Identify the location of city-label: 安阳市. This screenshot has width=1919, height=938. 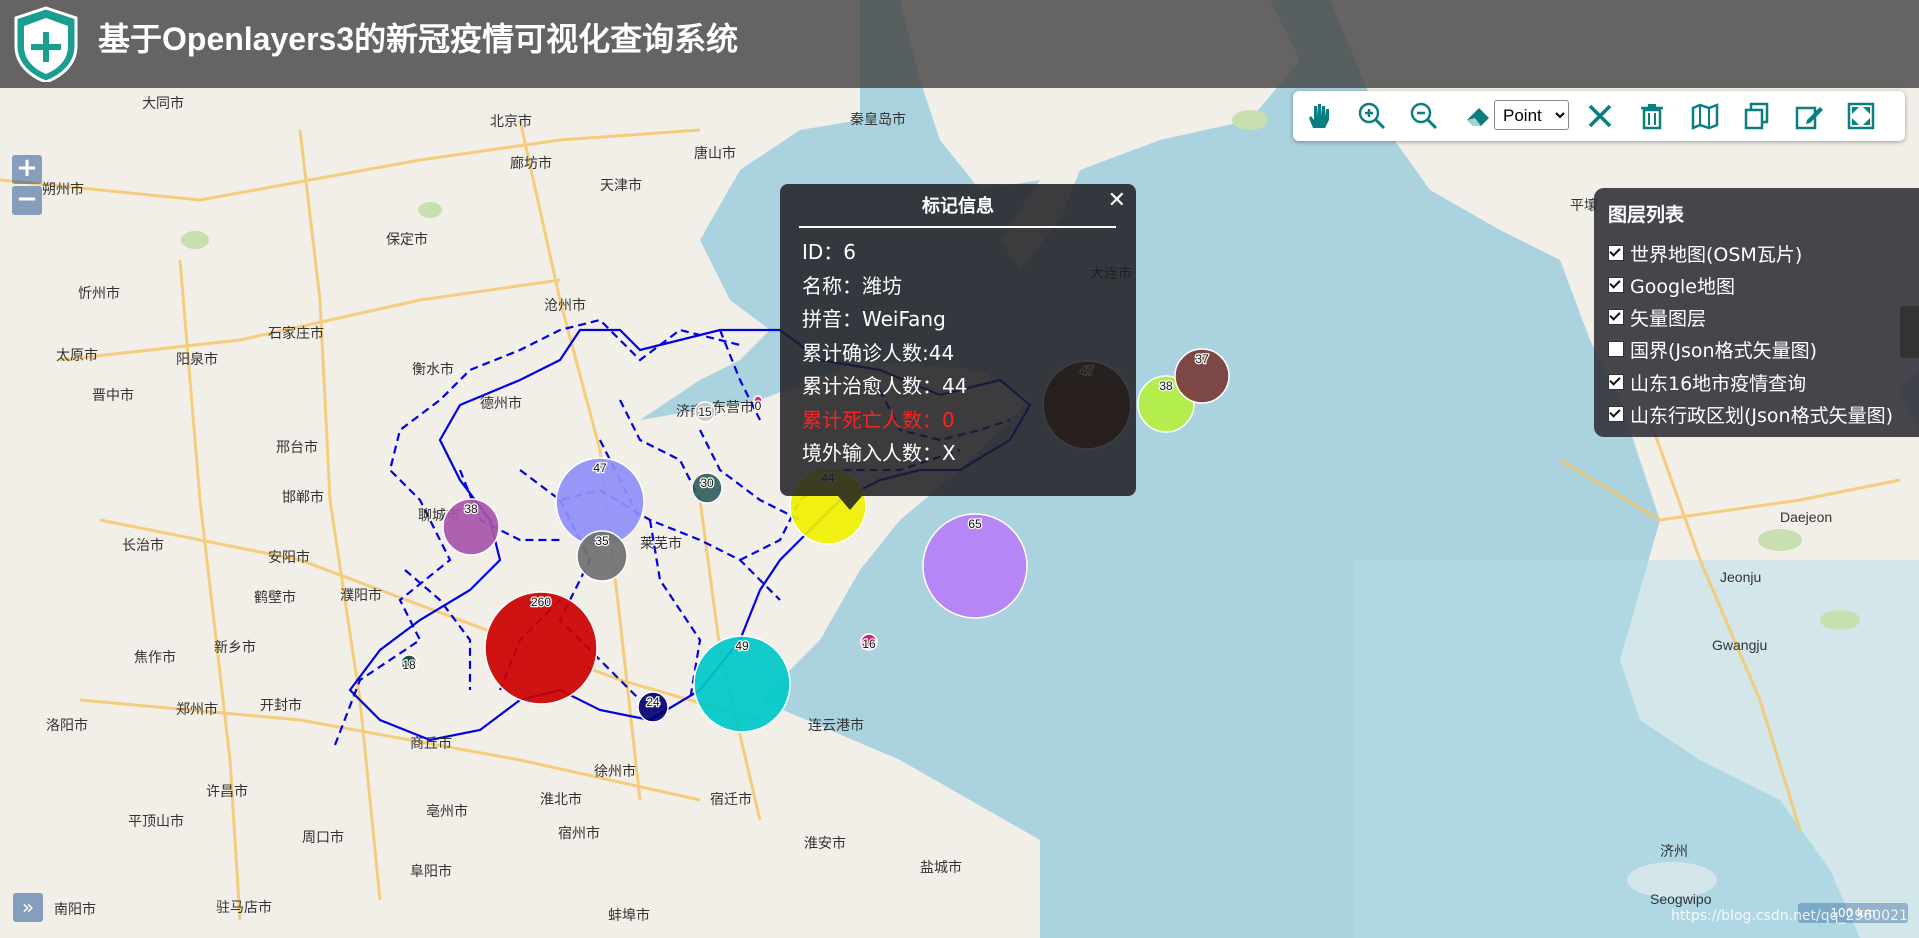
(289, 557).